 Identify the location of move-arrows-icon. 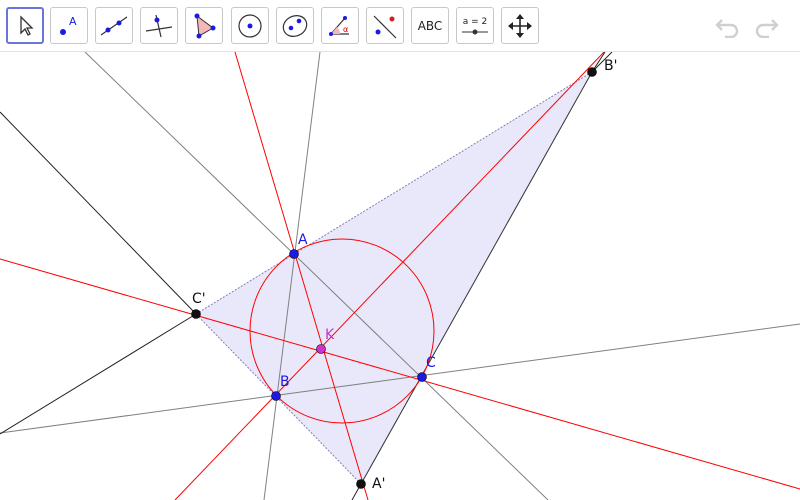
(520, 25).